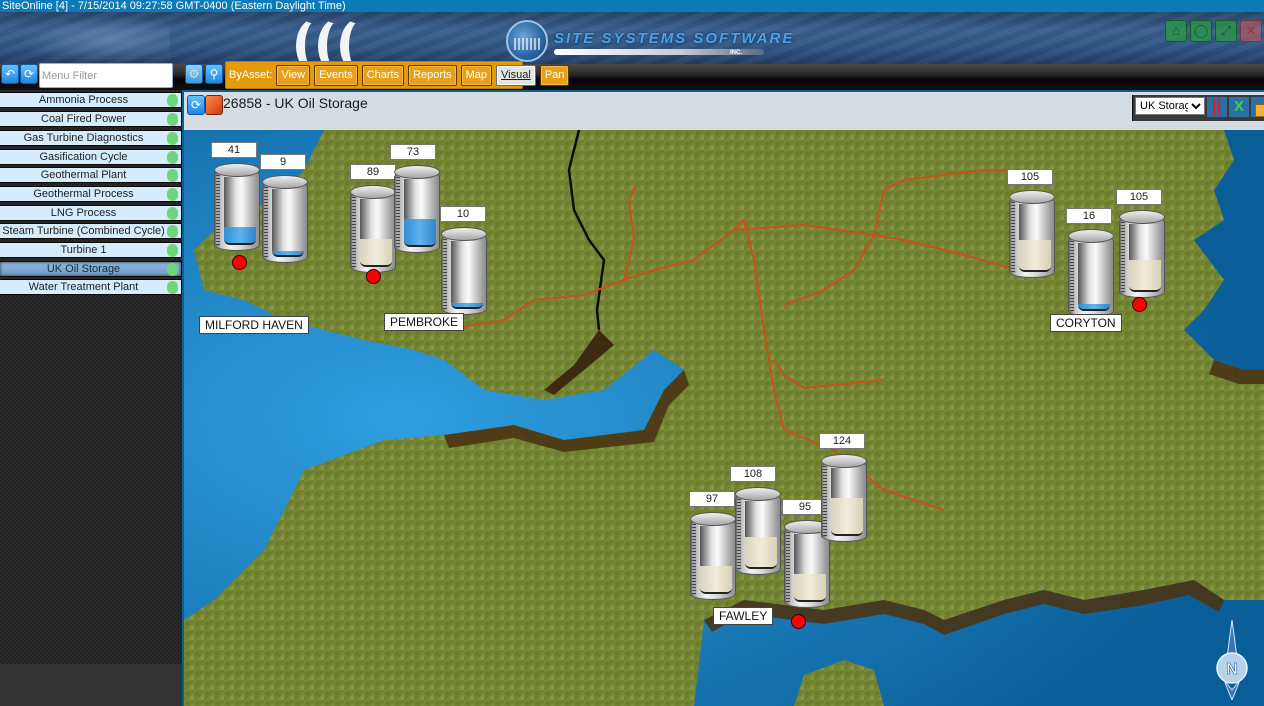 The height and width of the screenshot is (706, 1264). I want to click on home-icon: ⌂, so click(1176, 30).